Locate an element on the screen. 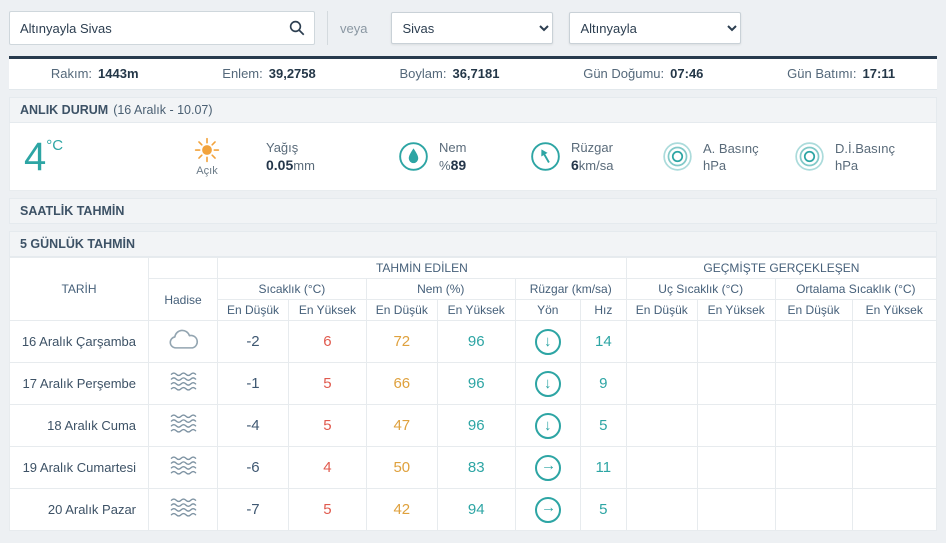 The height and width of the screenshot is (543, 946). date-cell: 19 Aralık Cumartesi is located at coordinates (79, 467).